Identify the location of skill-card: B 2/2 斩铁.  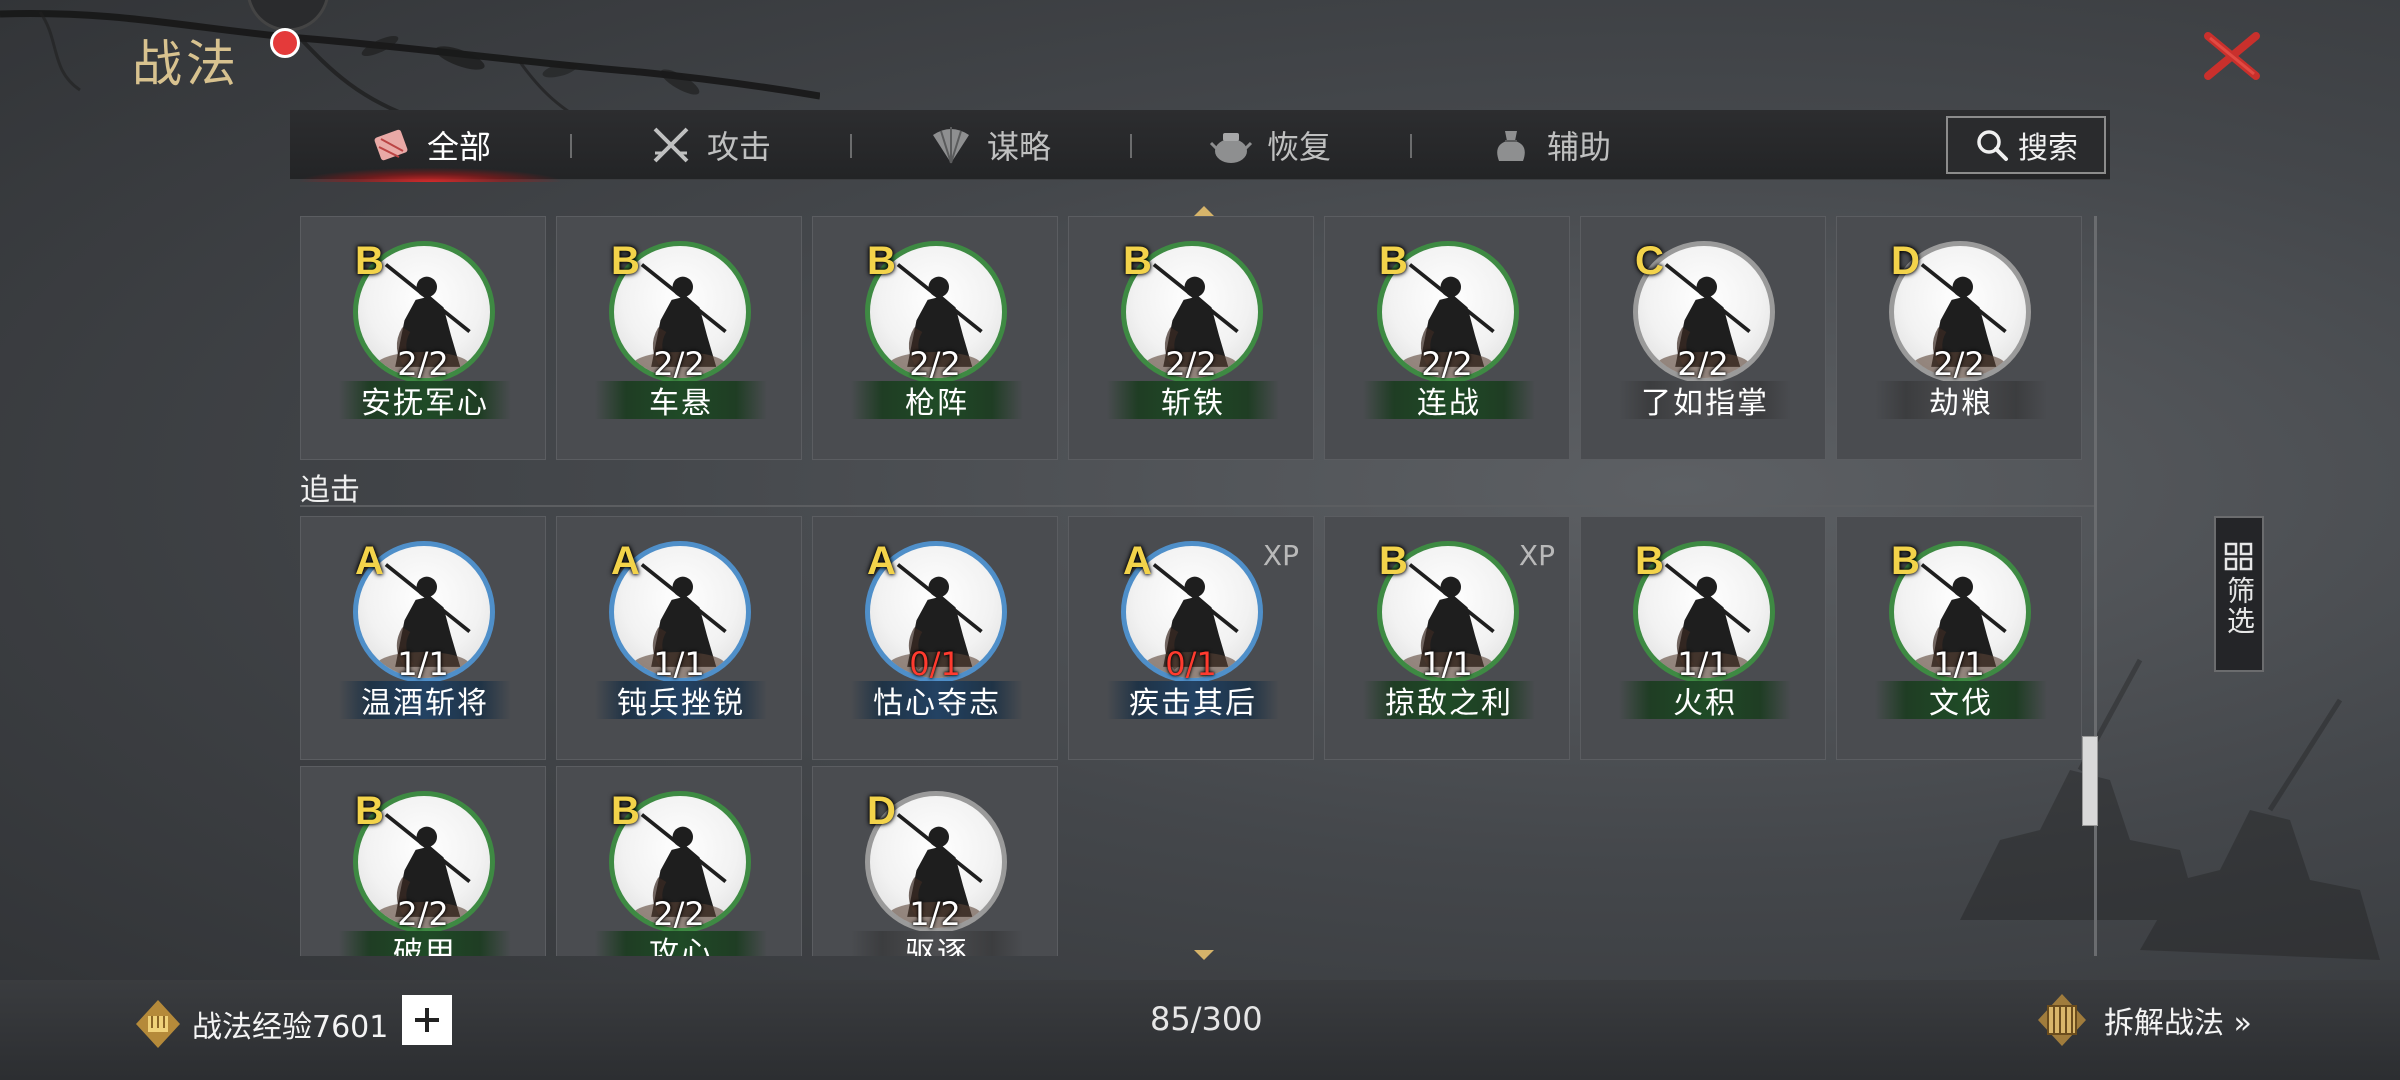
(1191, 338).